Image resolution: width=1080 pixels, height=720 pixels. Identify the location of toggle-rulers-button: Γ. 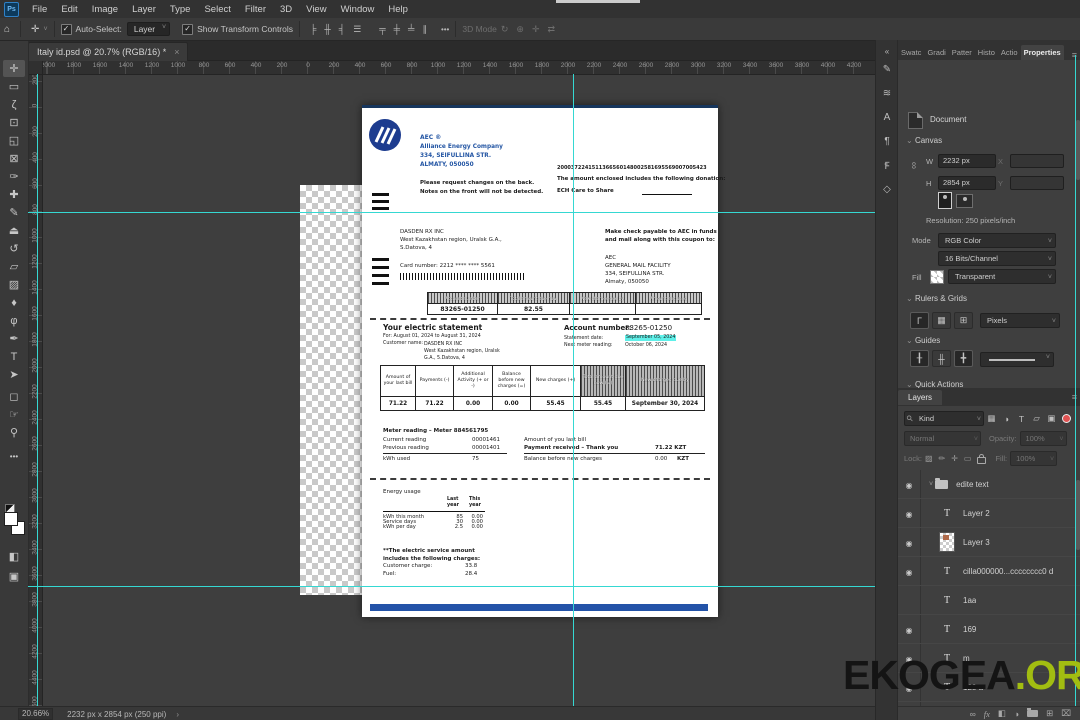
(919, 320).